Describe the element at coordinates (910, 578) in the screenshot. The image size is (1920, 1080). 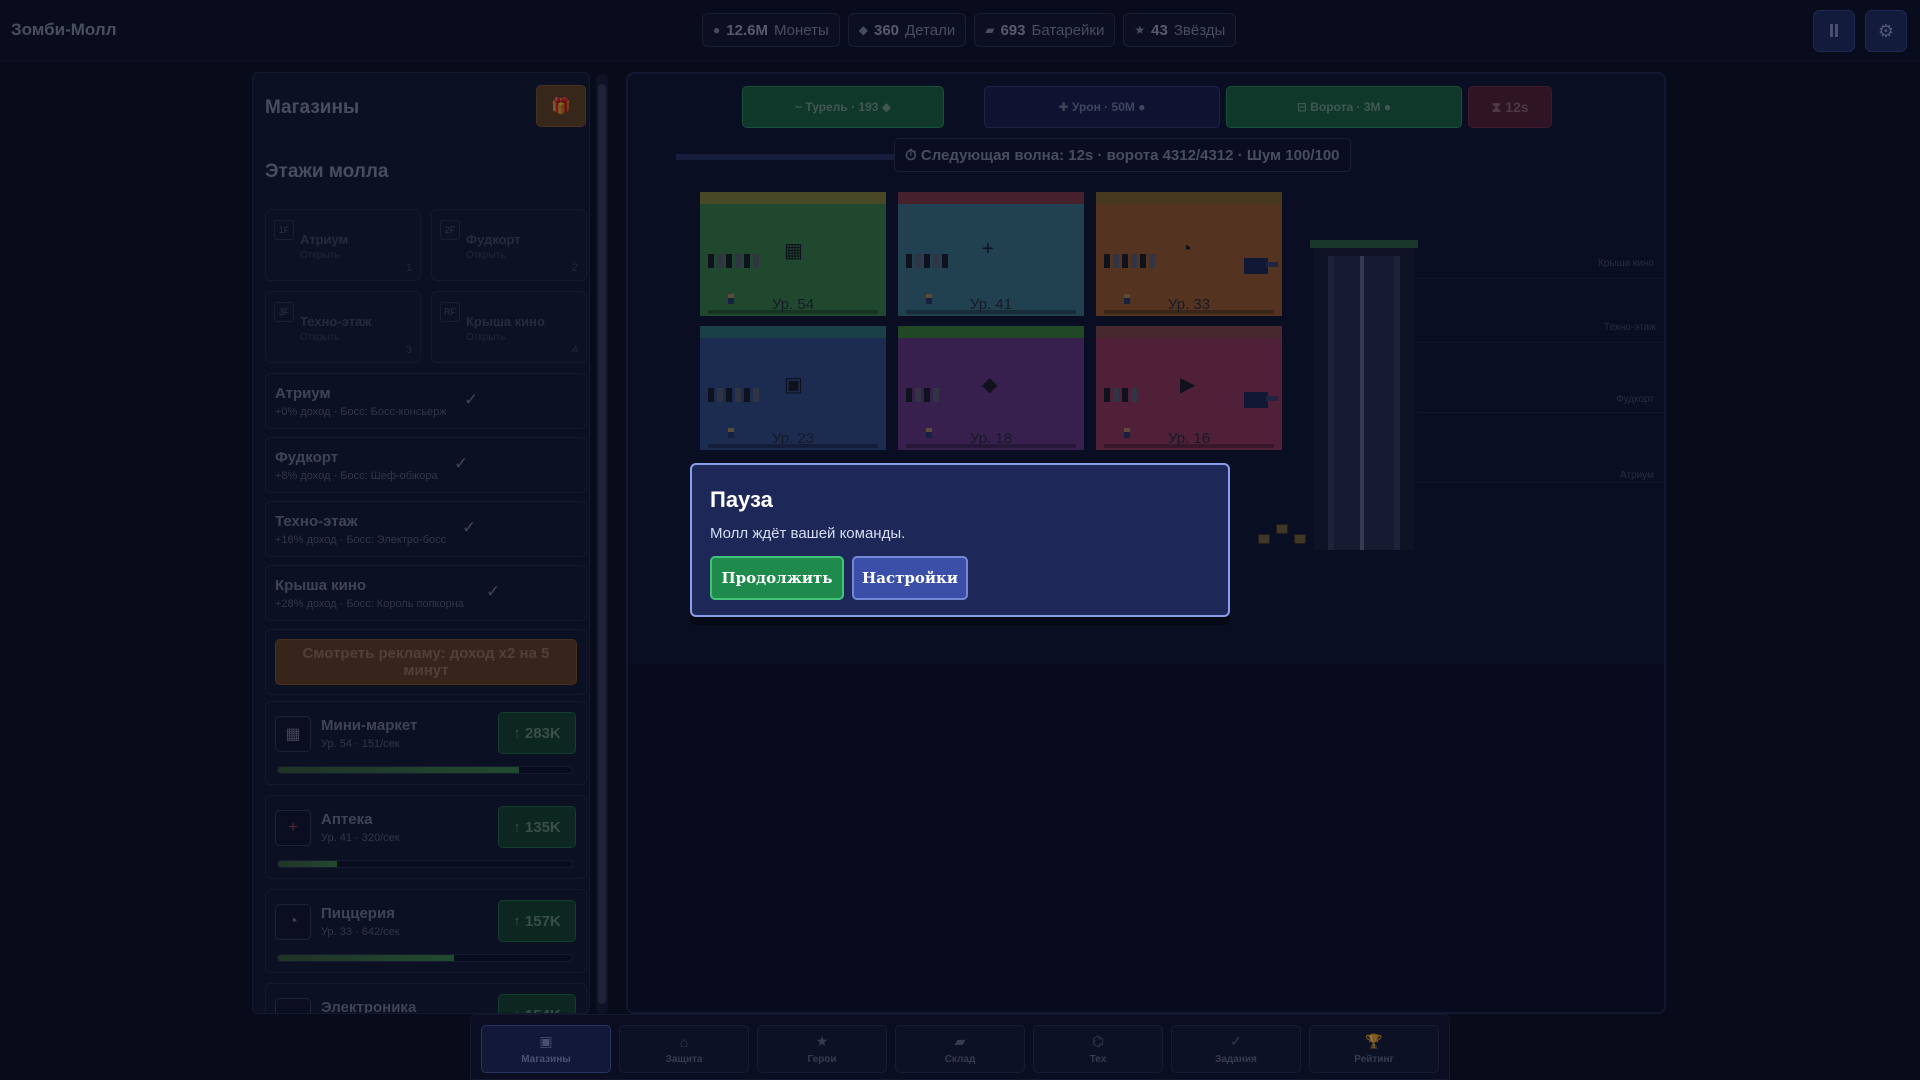
I see `settings-dialog-button: Настройки` at that location.